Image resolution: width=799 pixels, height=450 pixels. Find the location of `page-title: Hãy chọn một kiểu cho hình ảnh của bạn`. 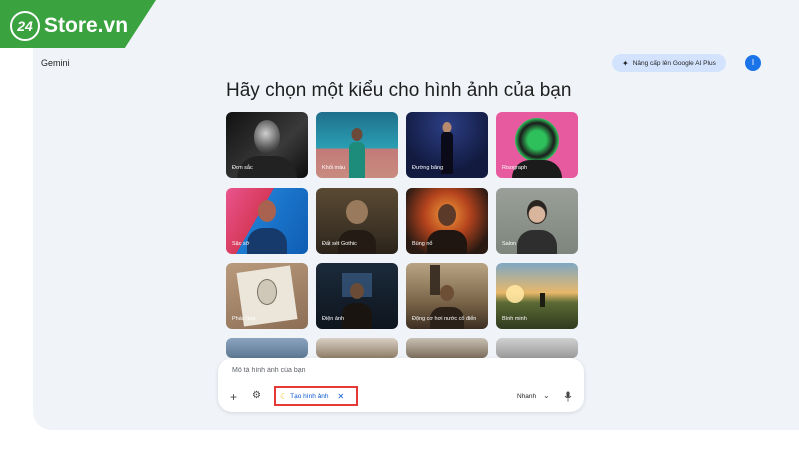

page-title: Hãy chọn một kiểu cho hình ảnh của bạn is located at coordinates (399, 90).